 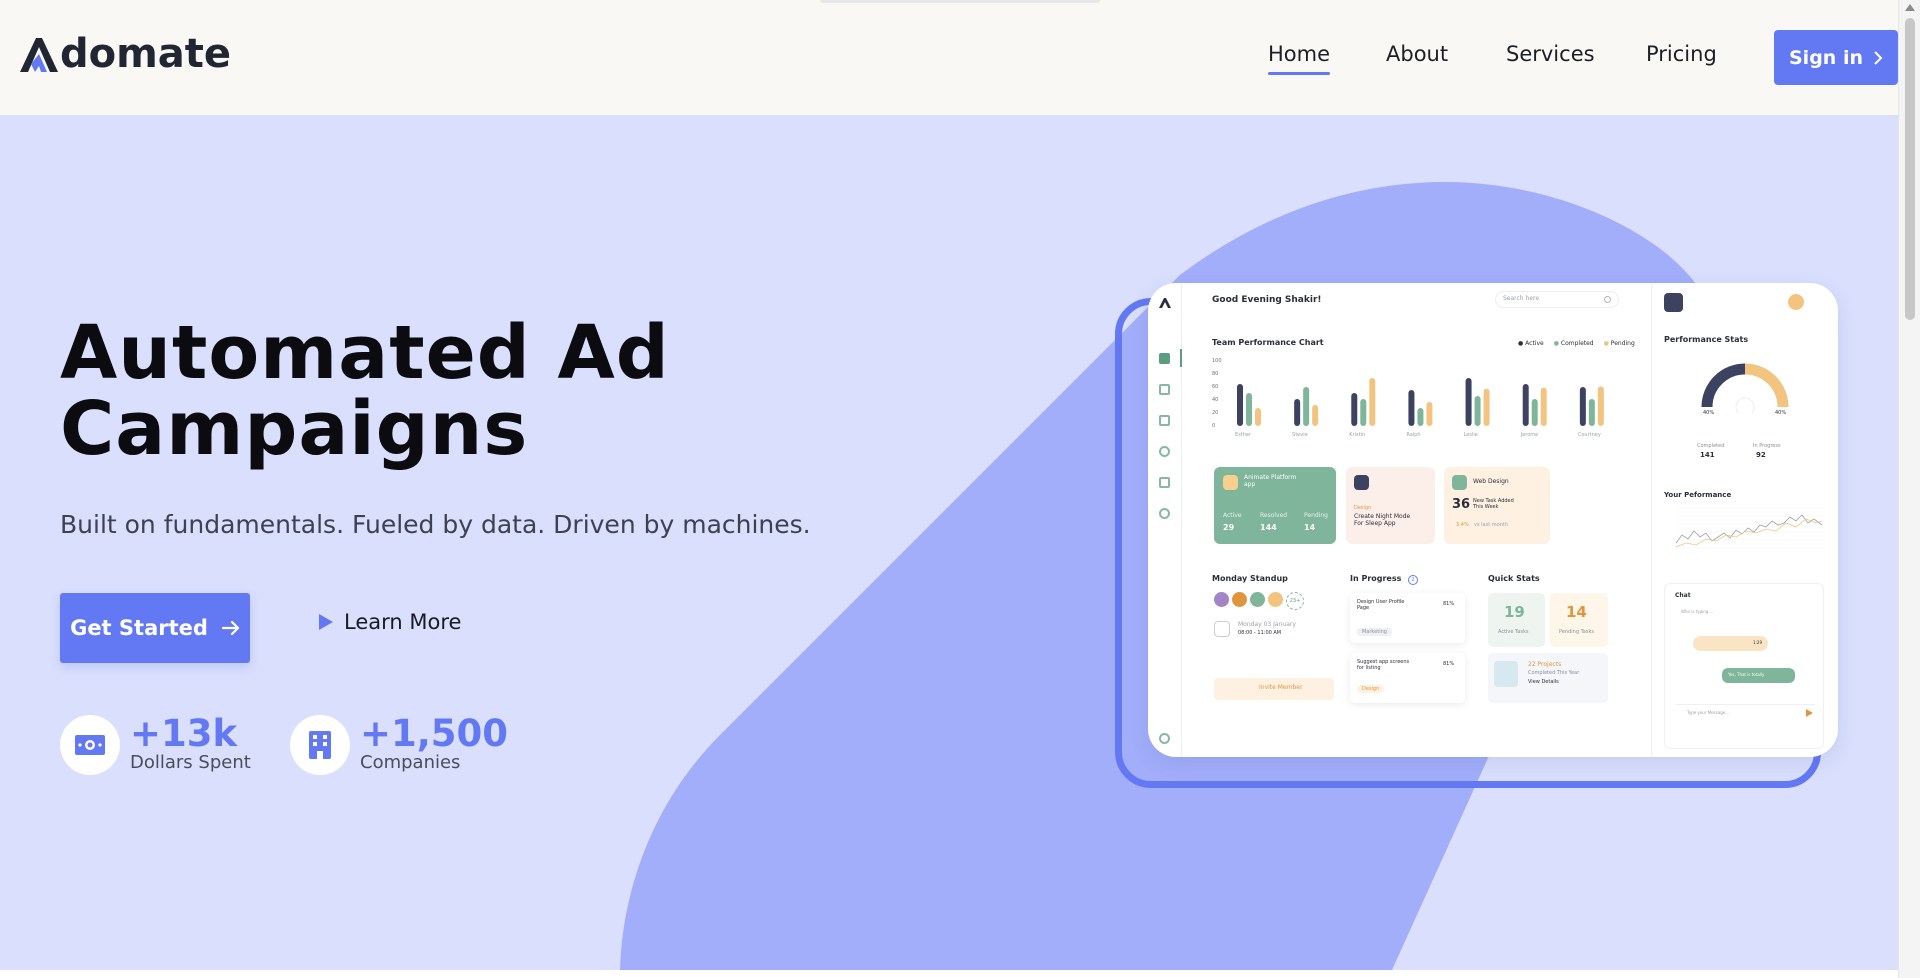 I want to click on projects-title: 22 Projects, so click(x=1545, y=664).